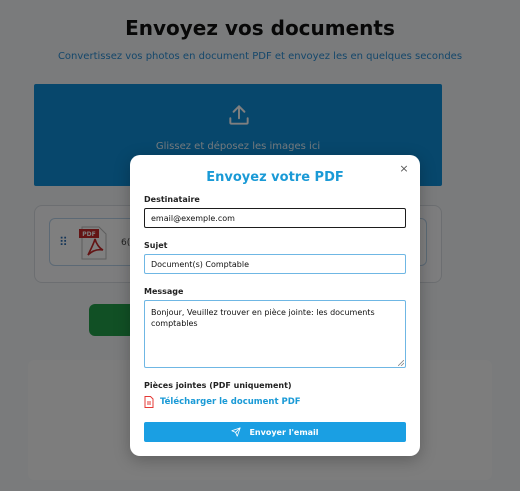 Image resolution: width=520 pixels, height=491 pixels. I want to click on recipient-field, so click(275, 218).